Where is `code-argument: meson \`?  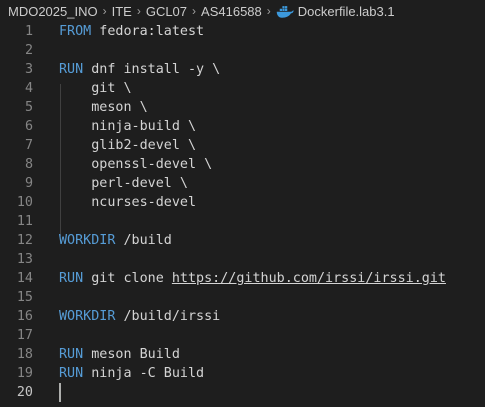
code-argument: meson \ is located at coordinates (103, 107).